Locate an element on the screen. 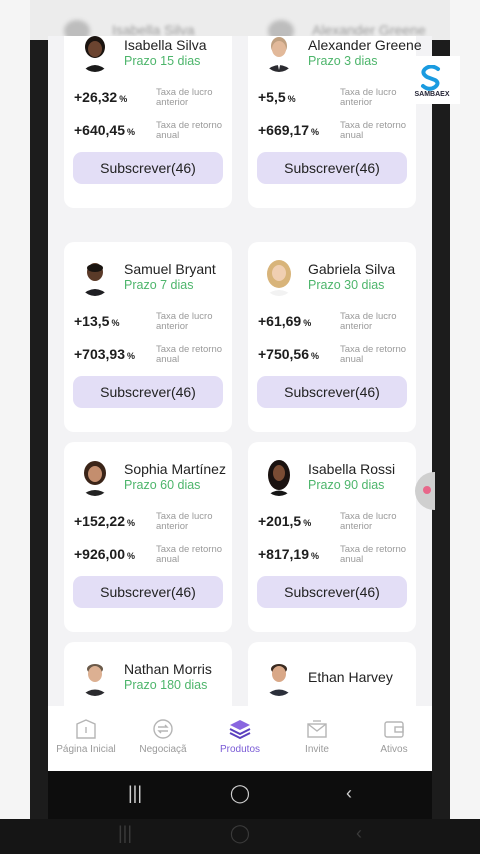  profit-value: +201,5% is located at coordinates (285, 521).